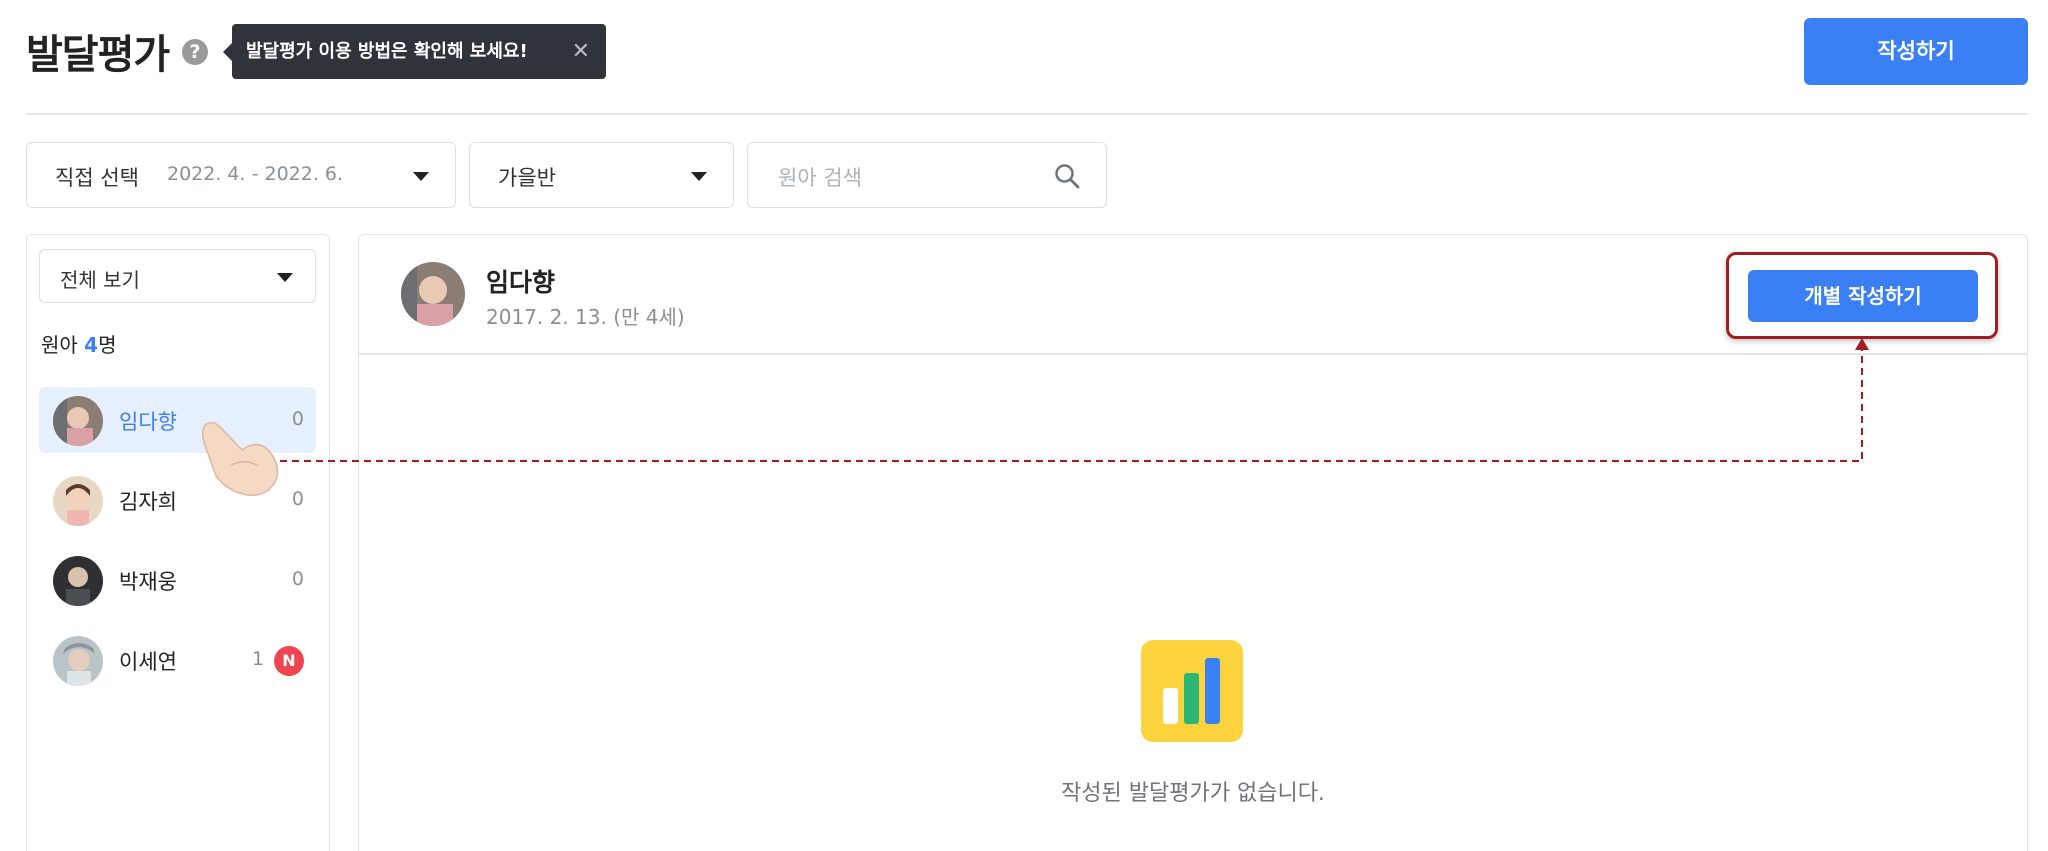  What do you see at coordinates (1193, 354) in the screenshot?
I see `profile-divider` at bounding box center [1193, 354].